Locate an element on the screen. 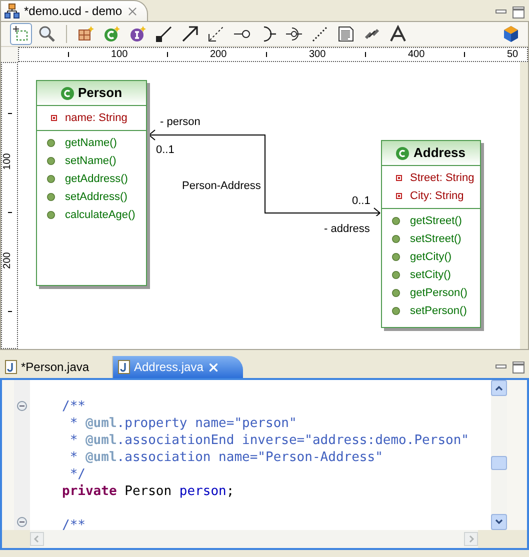 The width and height of the screenshot is (529, 557). diagram-icon is located at coordinates (12, 11).